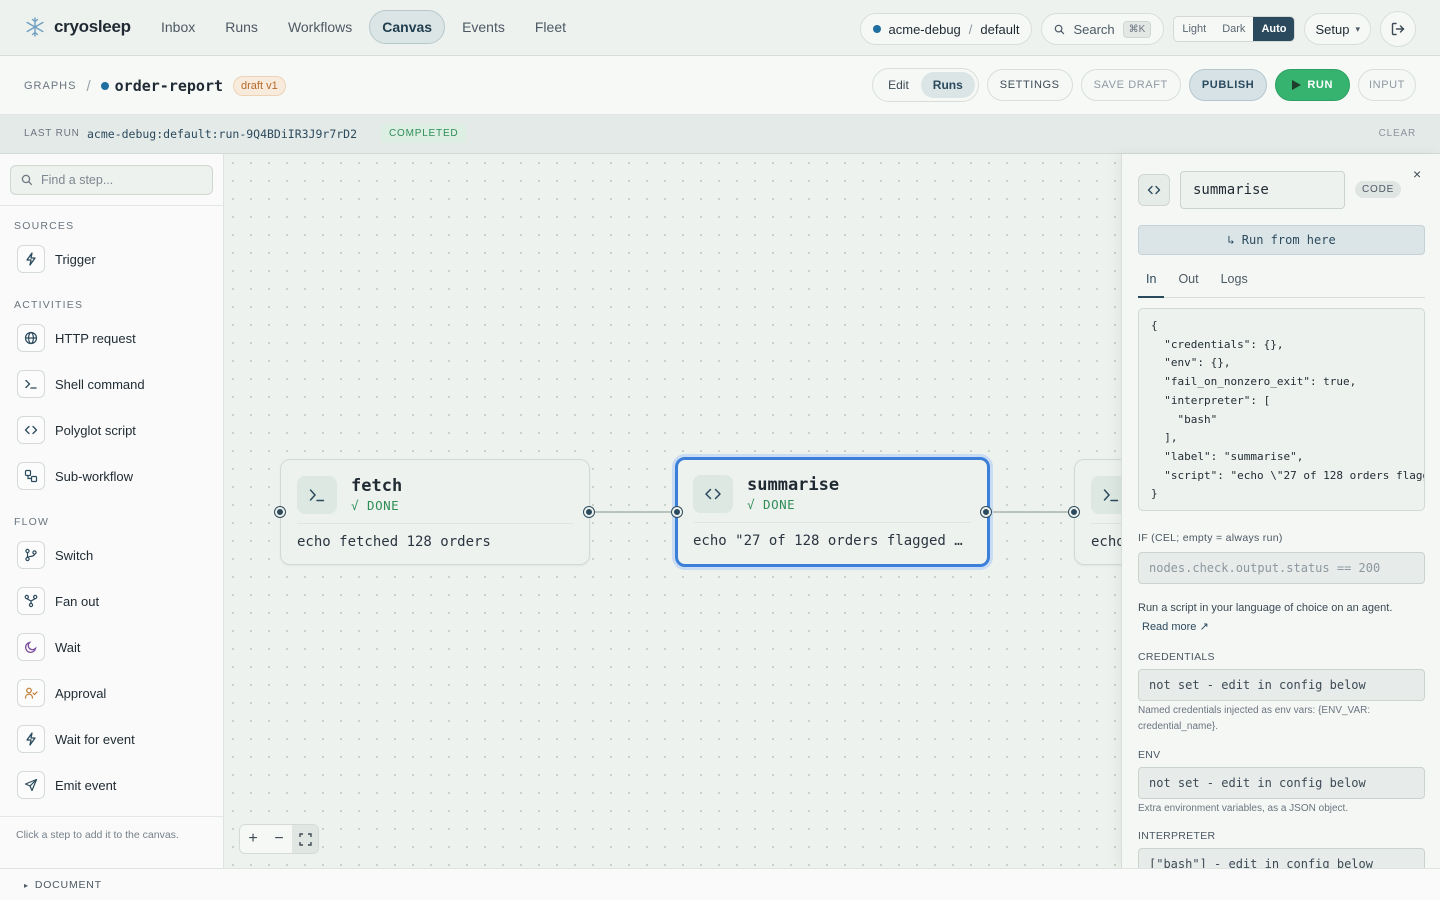 The image size is (1440, 900). I want to click on run-label: RUN, so click(1320, 85).